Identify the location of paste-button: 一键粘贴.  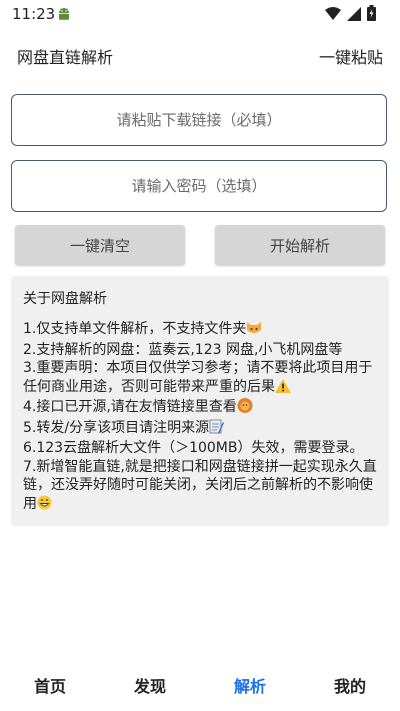
(351, 56).